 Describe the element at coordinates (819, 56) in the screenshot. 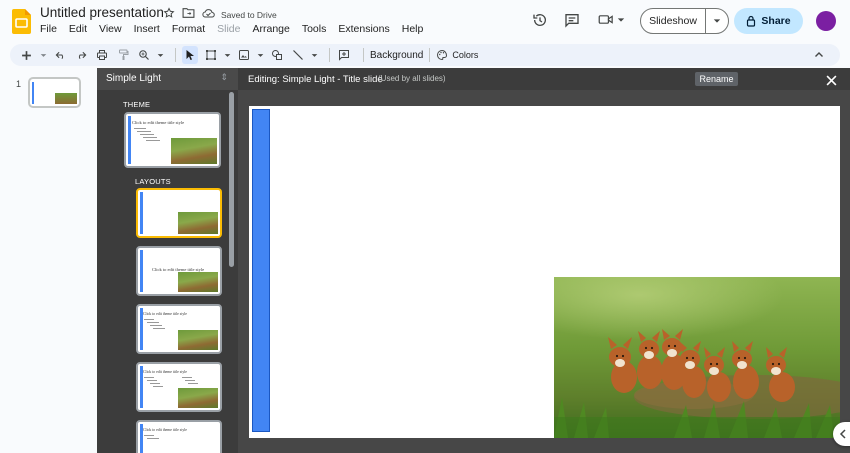

I see `collapse-toolbar-button` at that location.